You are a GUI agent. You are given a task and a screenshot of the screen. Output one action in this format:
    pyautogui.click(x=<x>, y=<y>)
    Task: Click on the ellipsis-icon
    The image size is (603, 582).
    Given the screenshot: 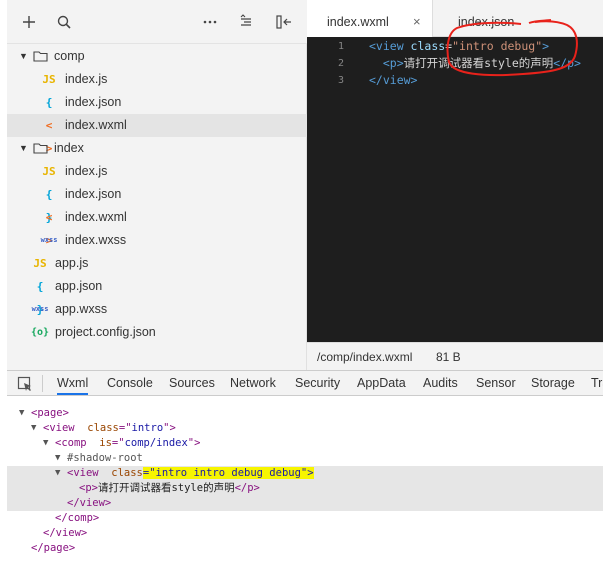 What is the action you would take?
    pyautogui.click(x=210, y=22)
    